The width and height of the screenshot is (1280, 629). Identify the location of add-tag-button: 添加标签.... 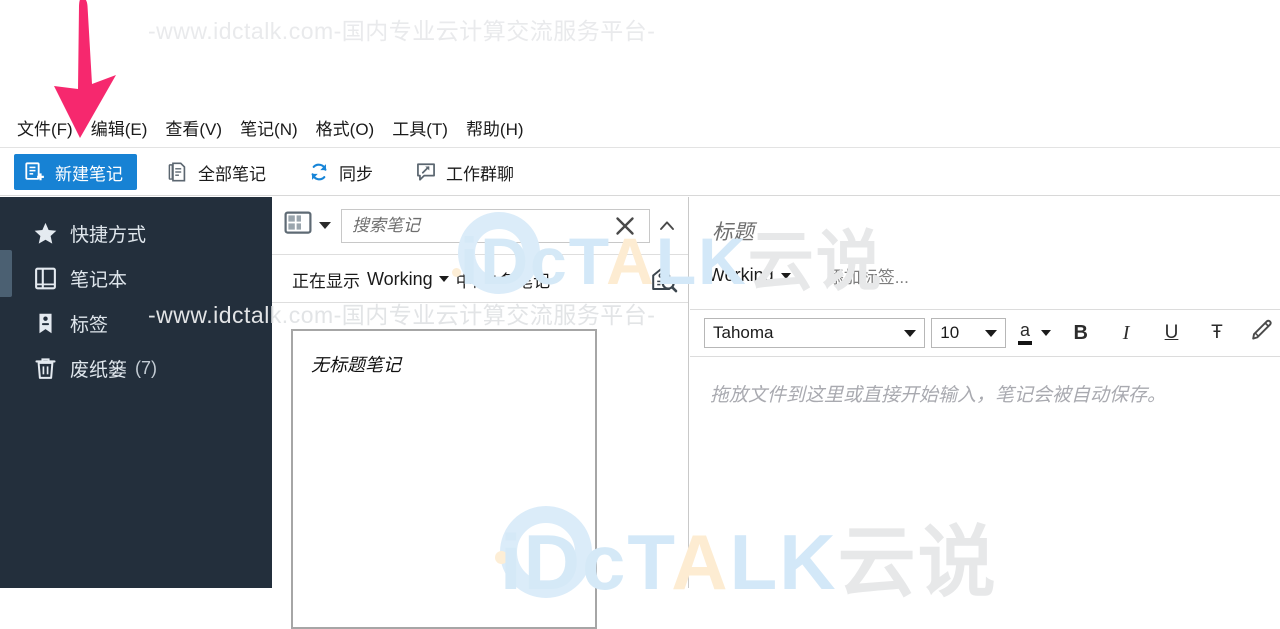
(868, 275).